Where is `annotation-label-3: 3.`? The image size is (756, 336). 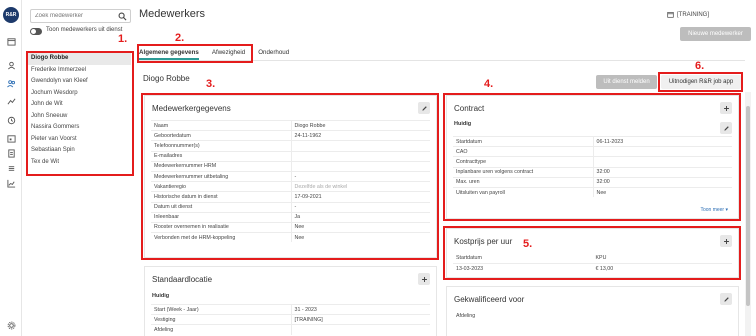
annotation-label-3: 3. is located at coordinates (211, 84).